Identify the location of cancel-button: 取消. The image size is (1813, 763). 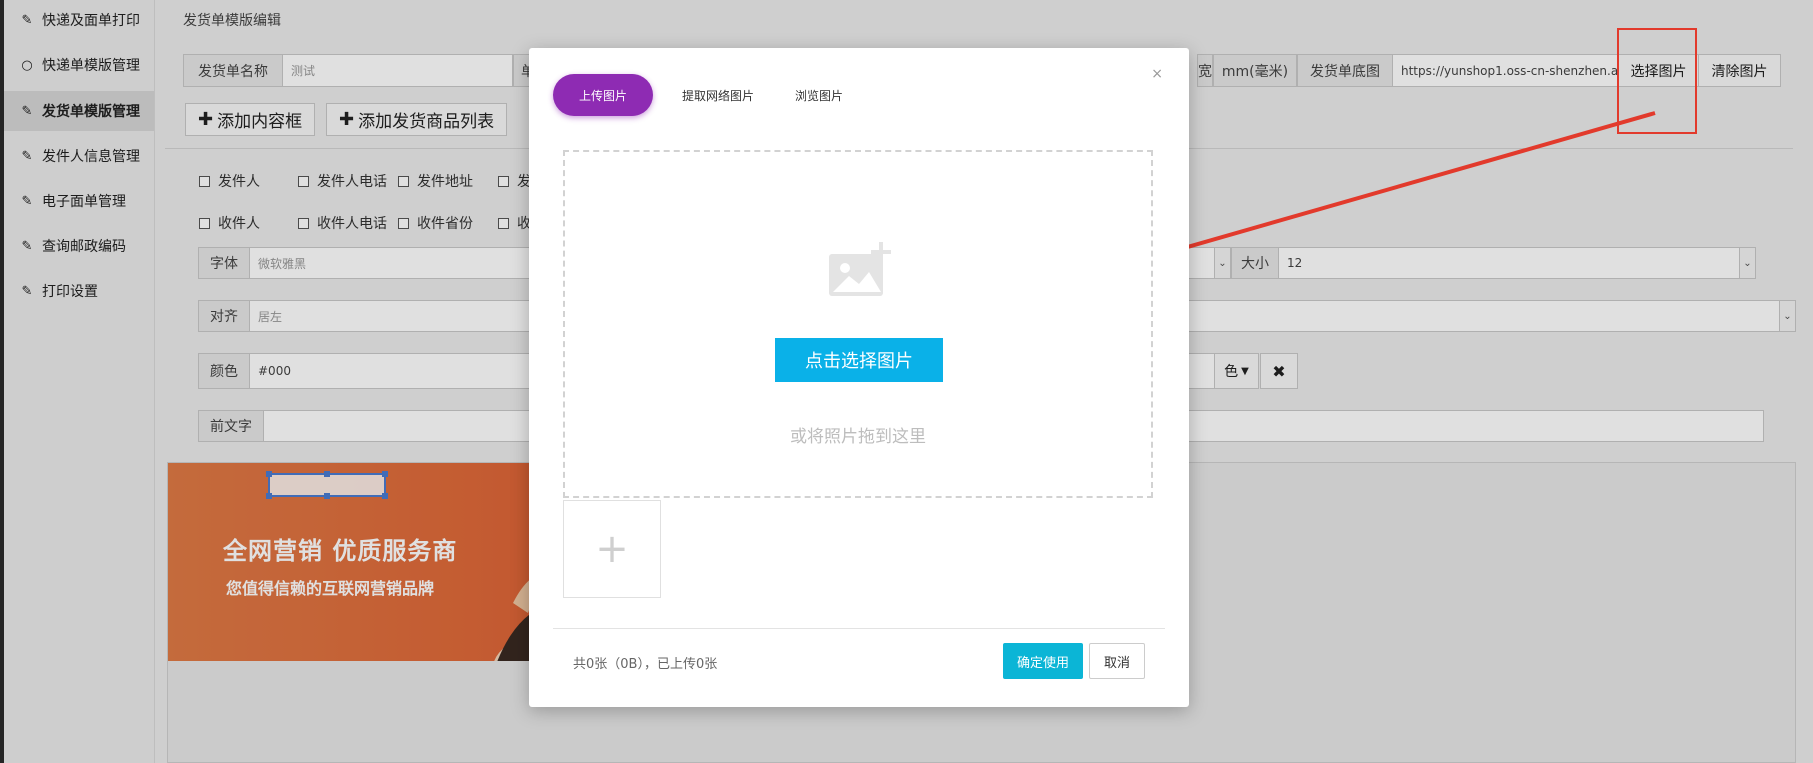
(1117, 661).